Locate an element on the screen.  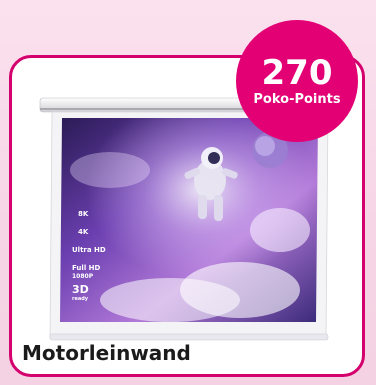
spec-fullhd: Full HD is located at coordinates (86, 268).